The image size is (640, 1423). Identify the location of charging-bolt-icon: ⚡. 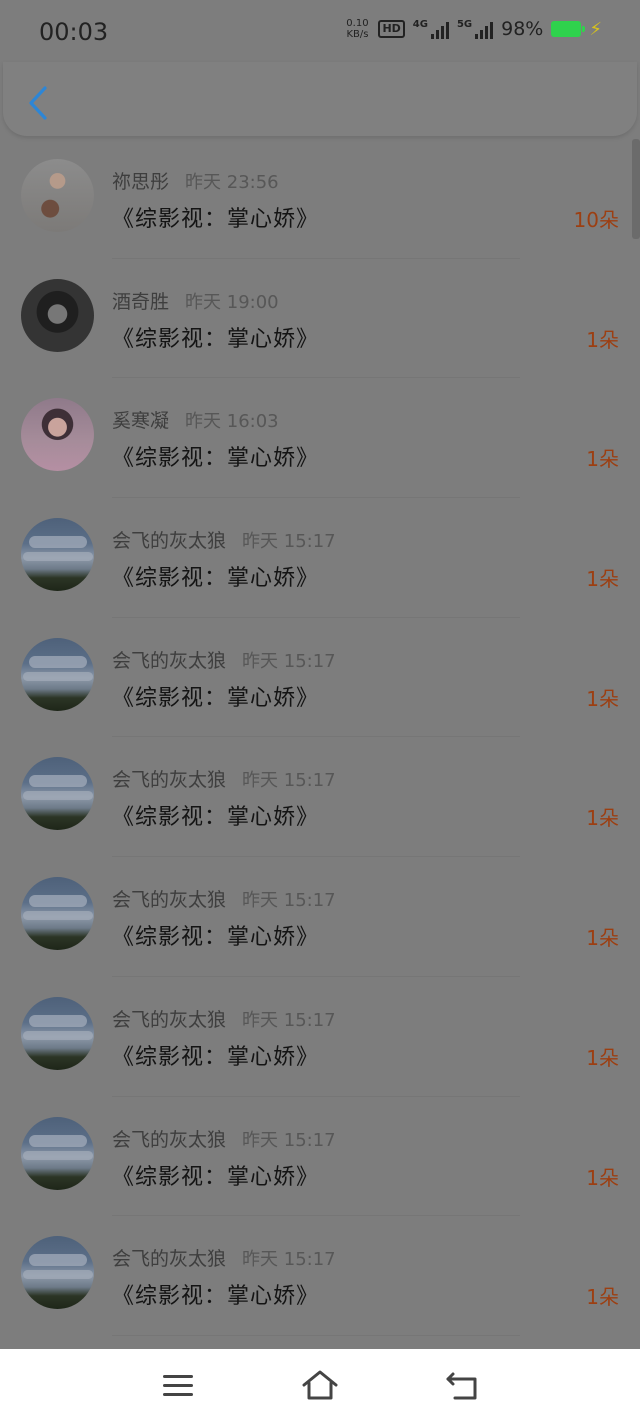
(595, 29).